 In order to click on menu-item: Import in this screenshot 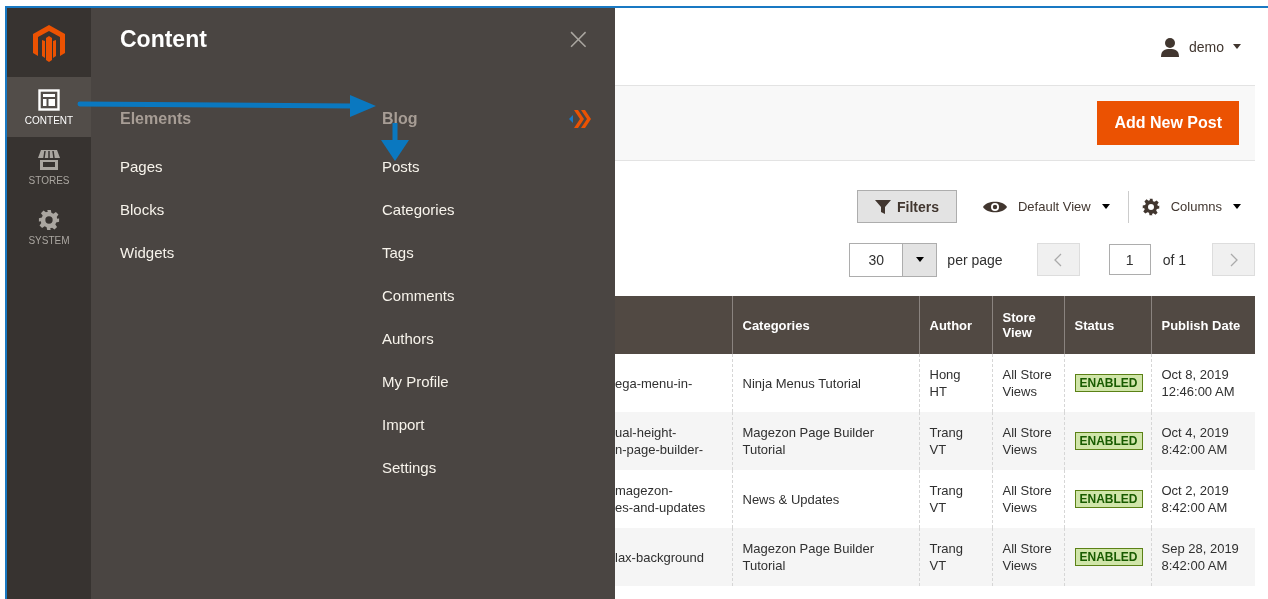, I will do `click(486, 424)`.